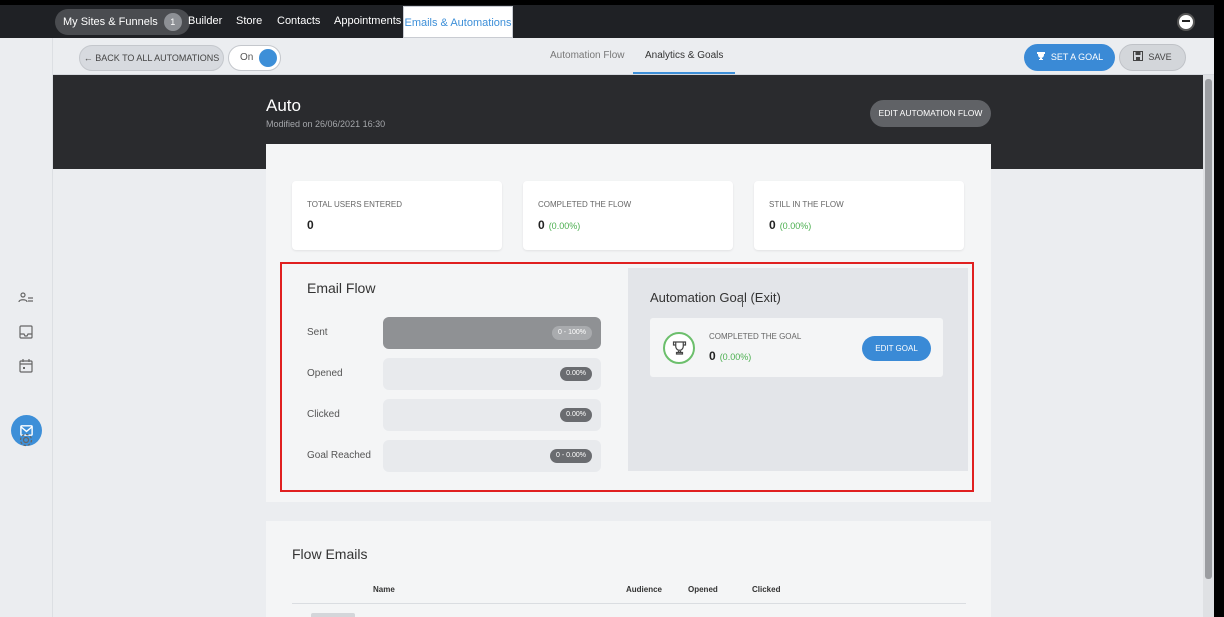 The height and width of the screenshot is (617, 1224). What do you see at coordinates (354, 204) in the screenshot?
I see `stat-label: TOTAL USERS ENTERED` at bounding box center [354, 204].